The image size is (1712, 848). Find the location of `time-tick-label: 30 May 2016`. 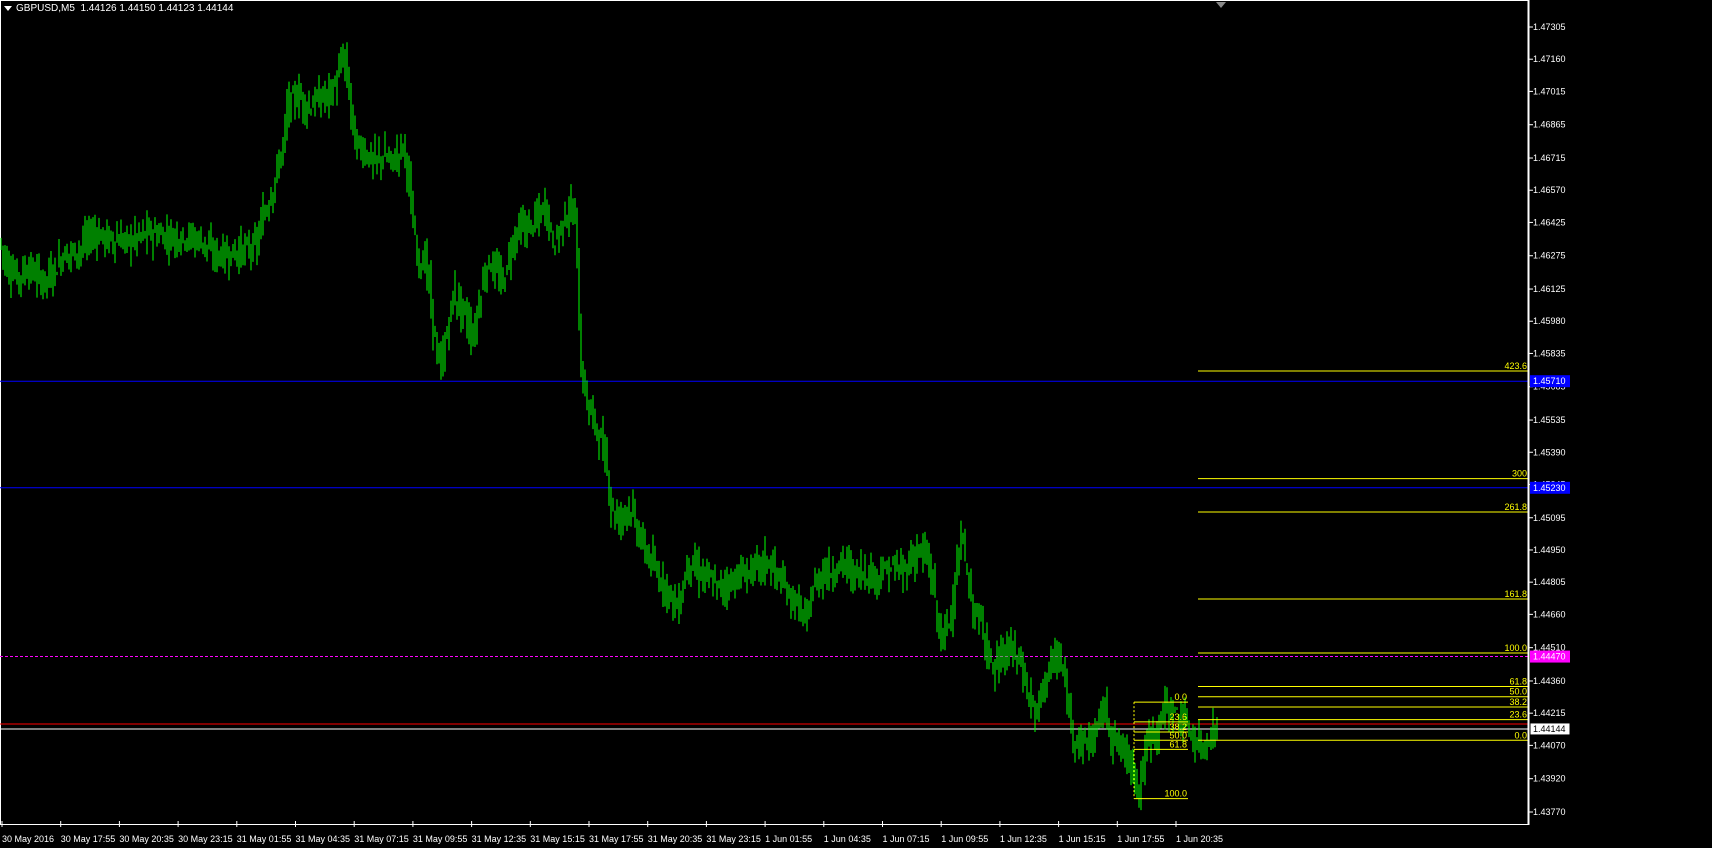

time-tick-label: 30 May 2016 is located at coordinates (28, 839).